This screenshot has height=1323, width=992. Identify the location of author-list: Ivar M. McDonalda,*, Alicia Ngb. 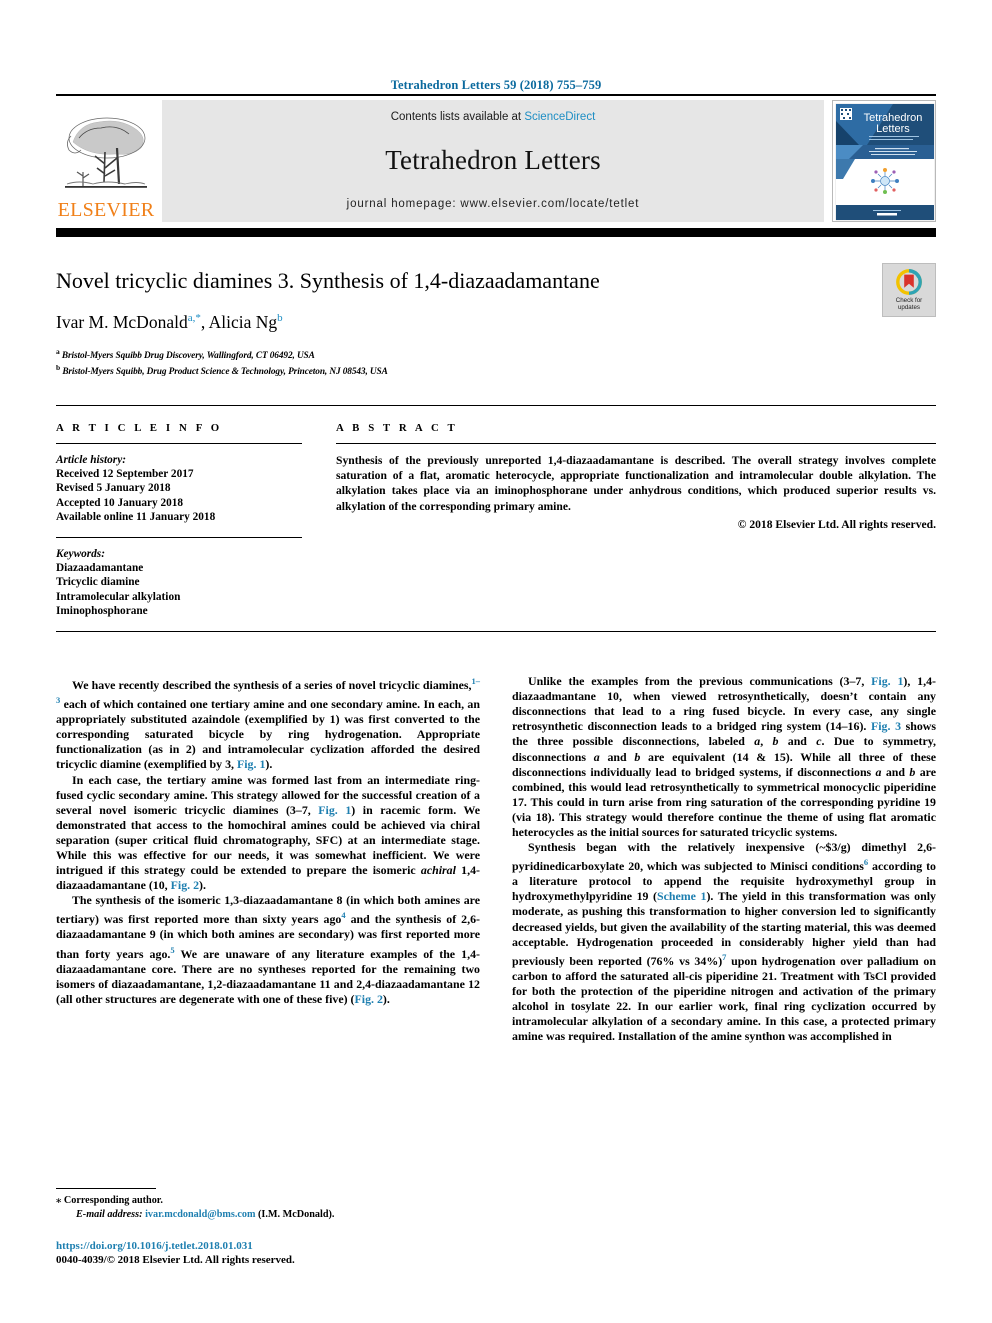
(169, 321).